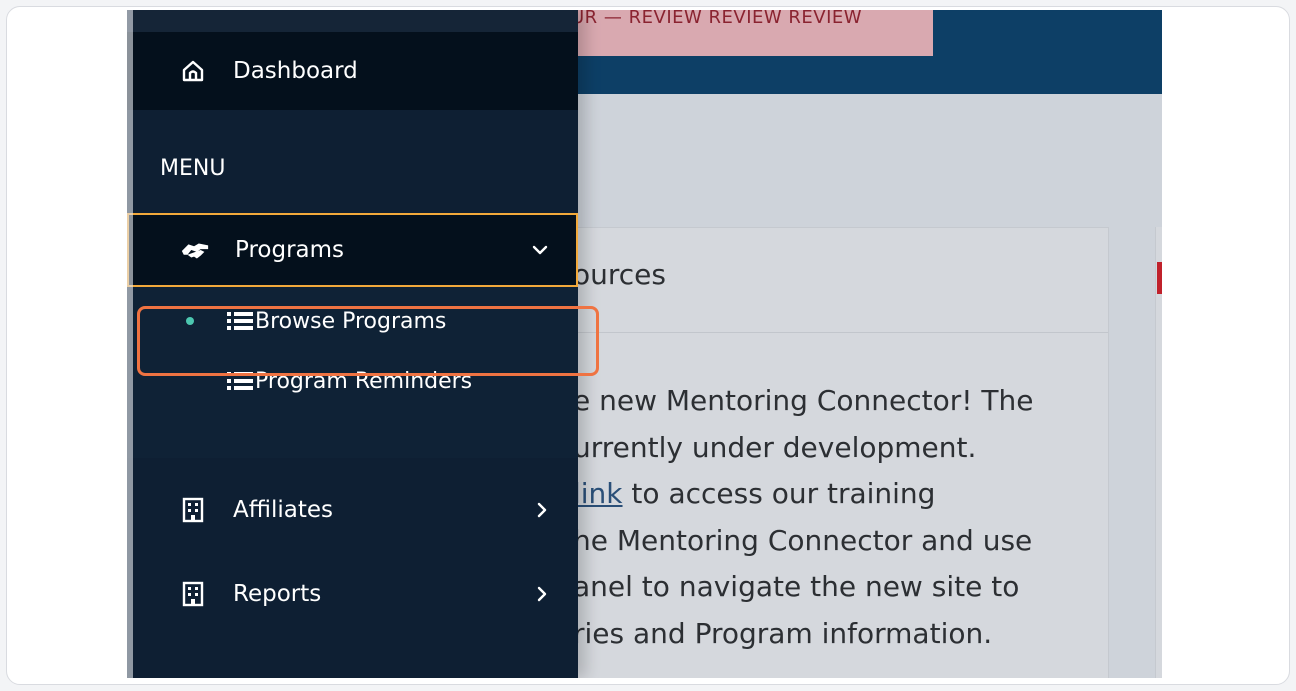 The image size is (1296, 691). I want to click on sidebar-item-reports: Reports, so click(352, 594).